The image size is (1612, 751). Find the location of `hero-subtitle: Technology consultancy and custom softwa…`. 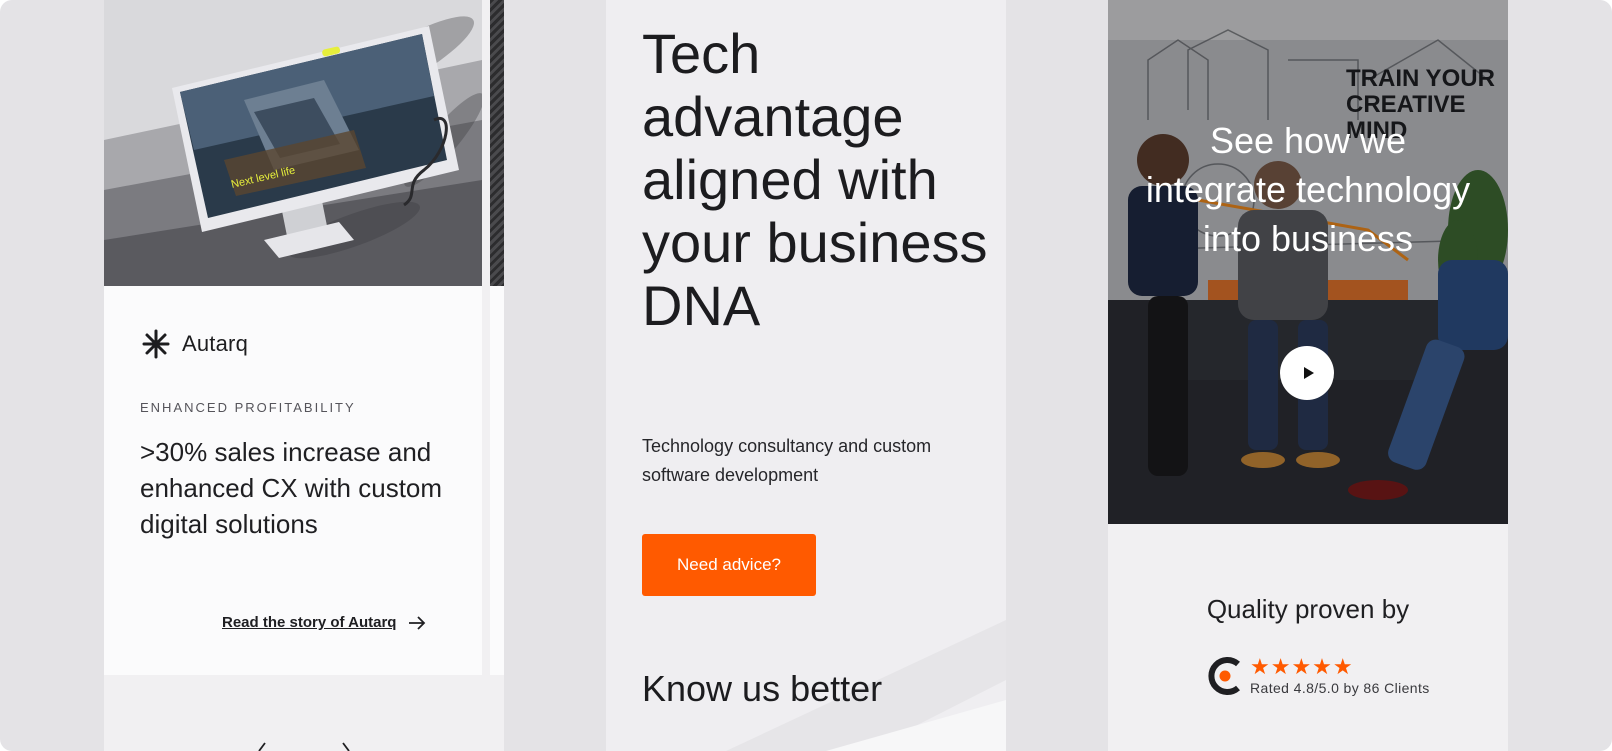

hero-subtitle: Technology consultancy and custom softwa… is located at coordinates (787, 460).